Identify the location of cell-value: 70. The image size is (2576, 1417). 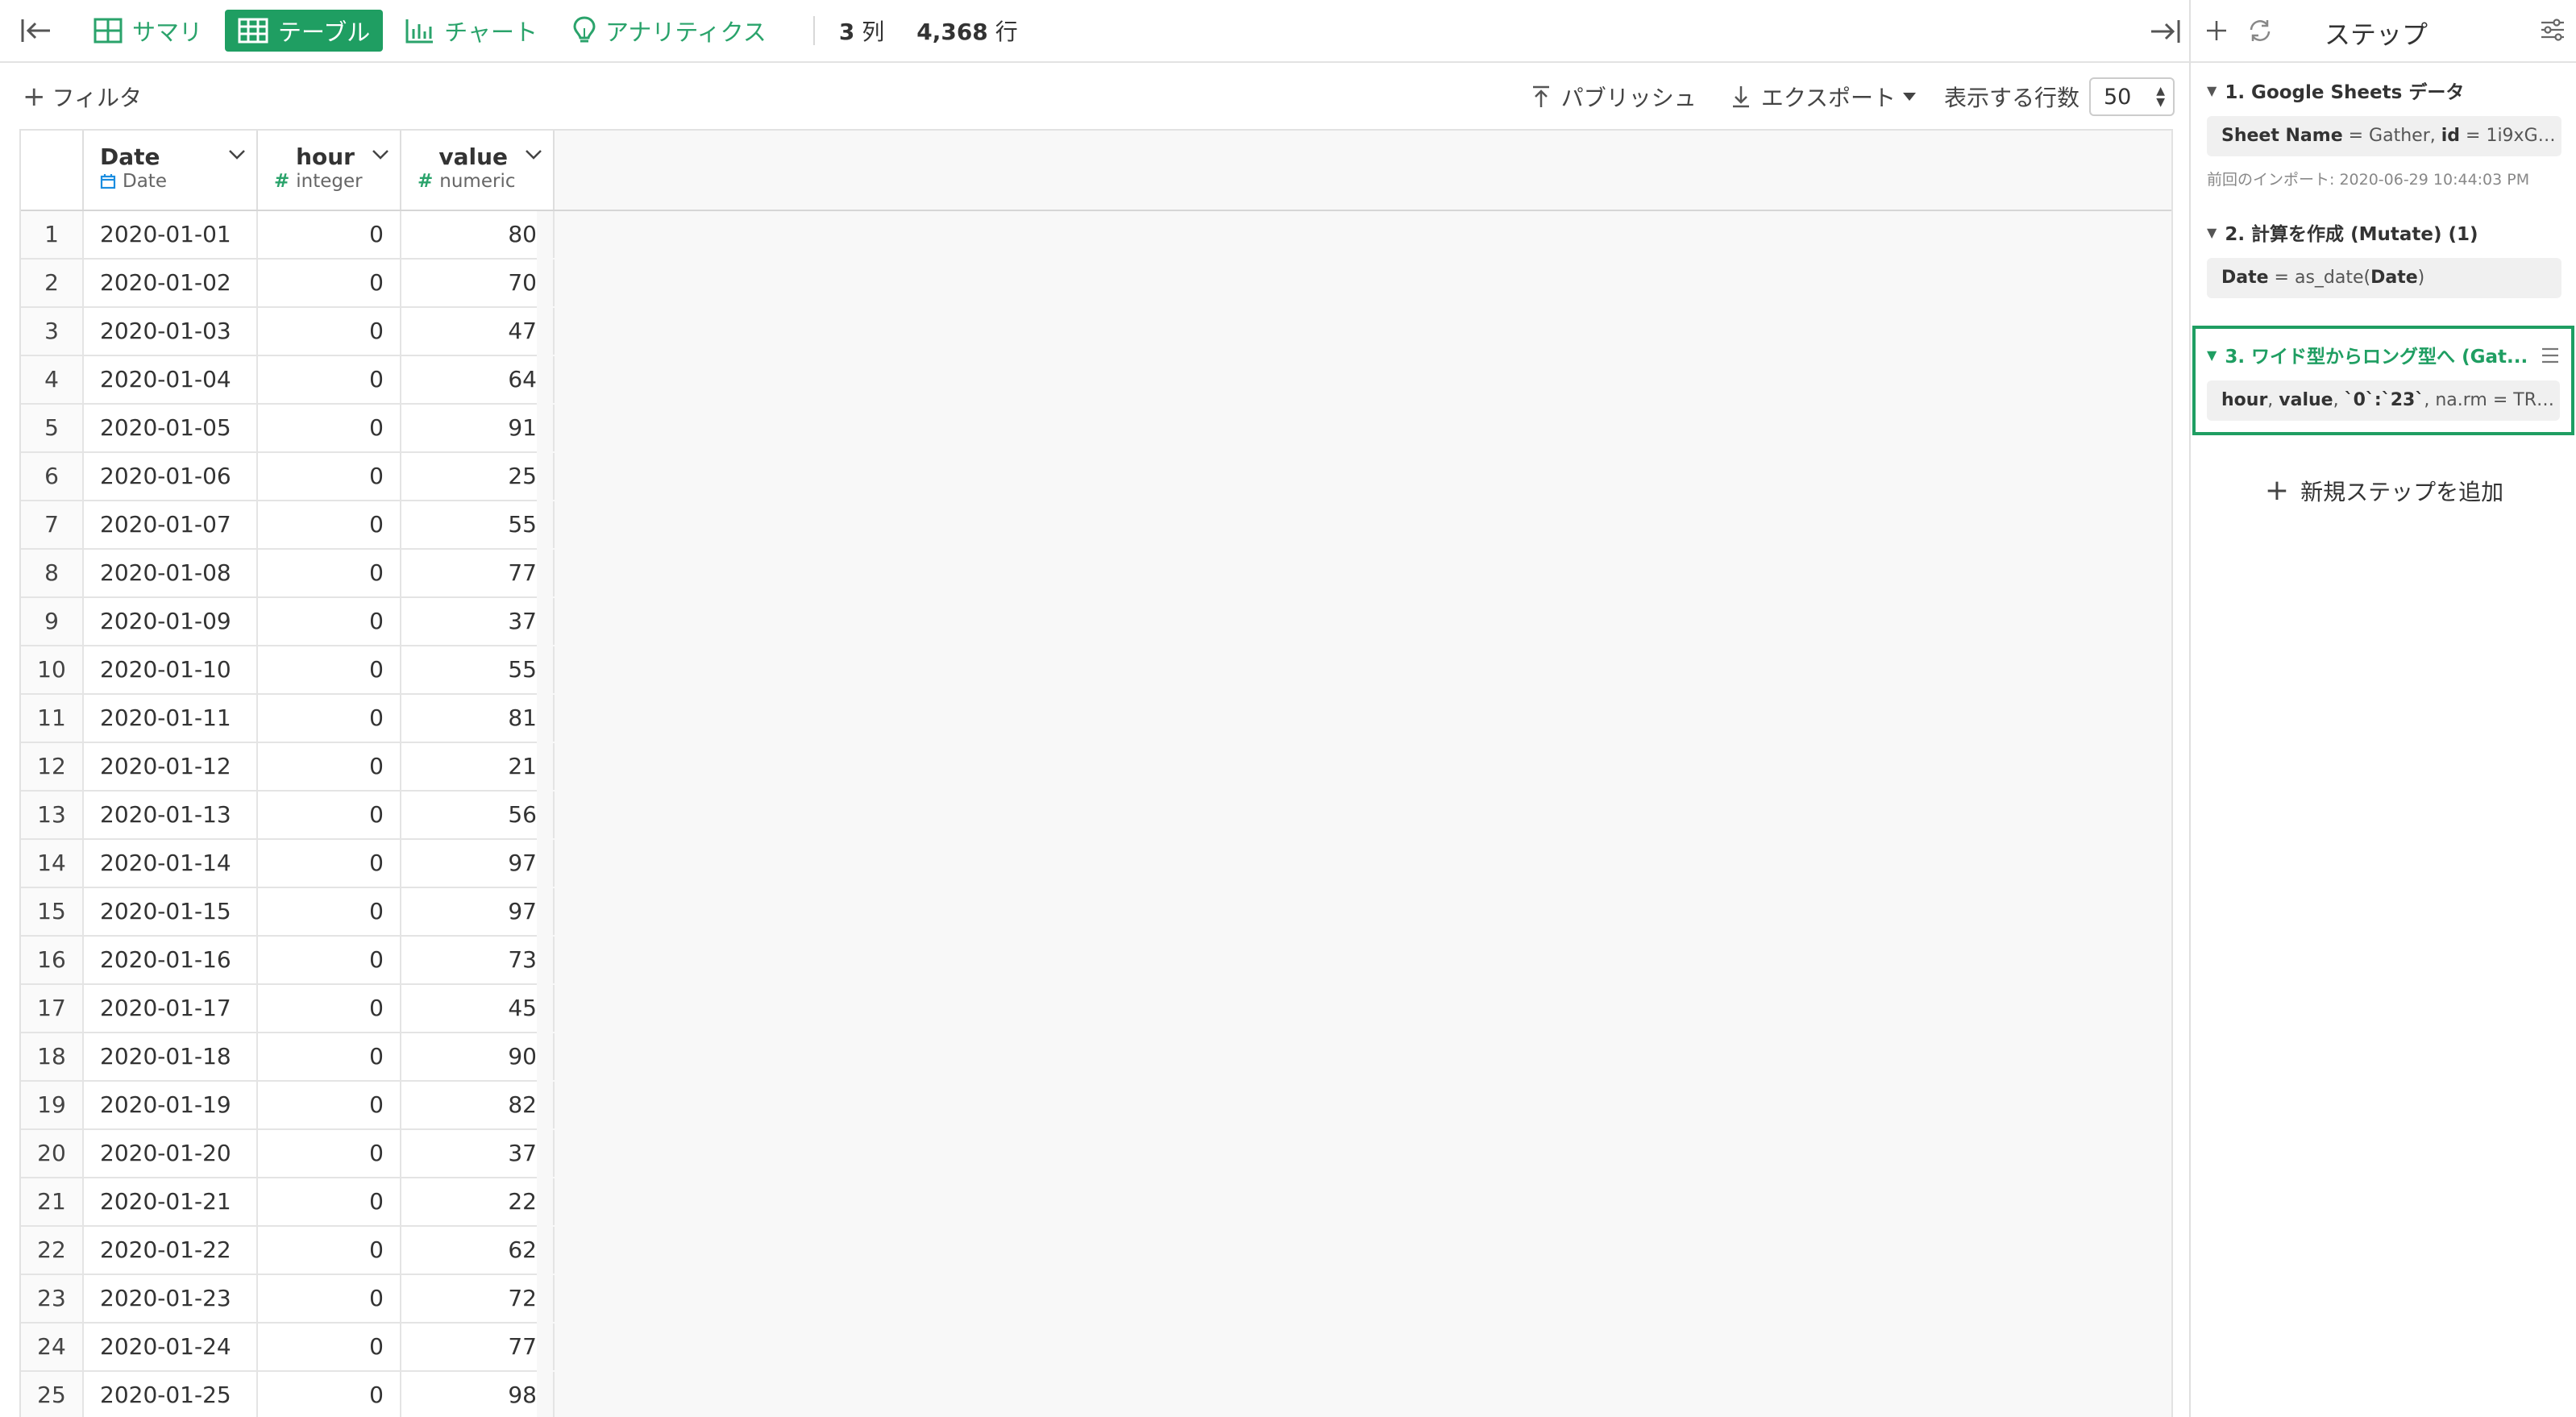
(478, 283).